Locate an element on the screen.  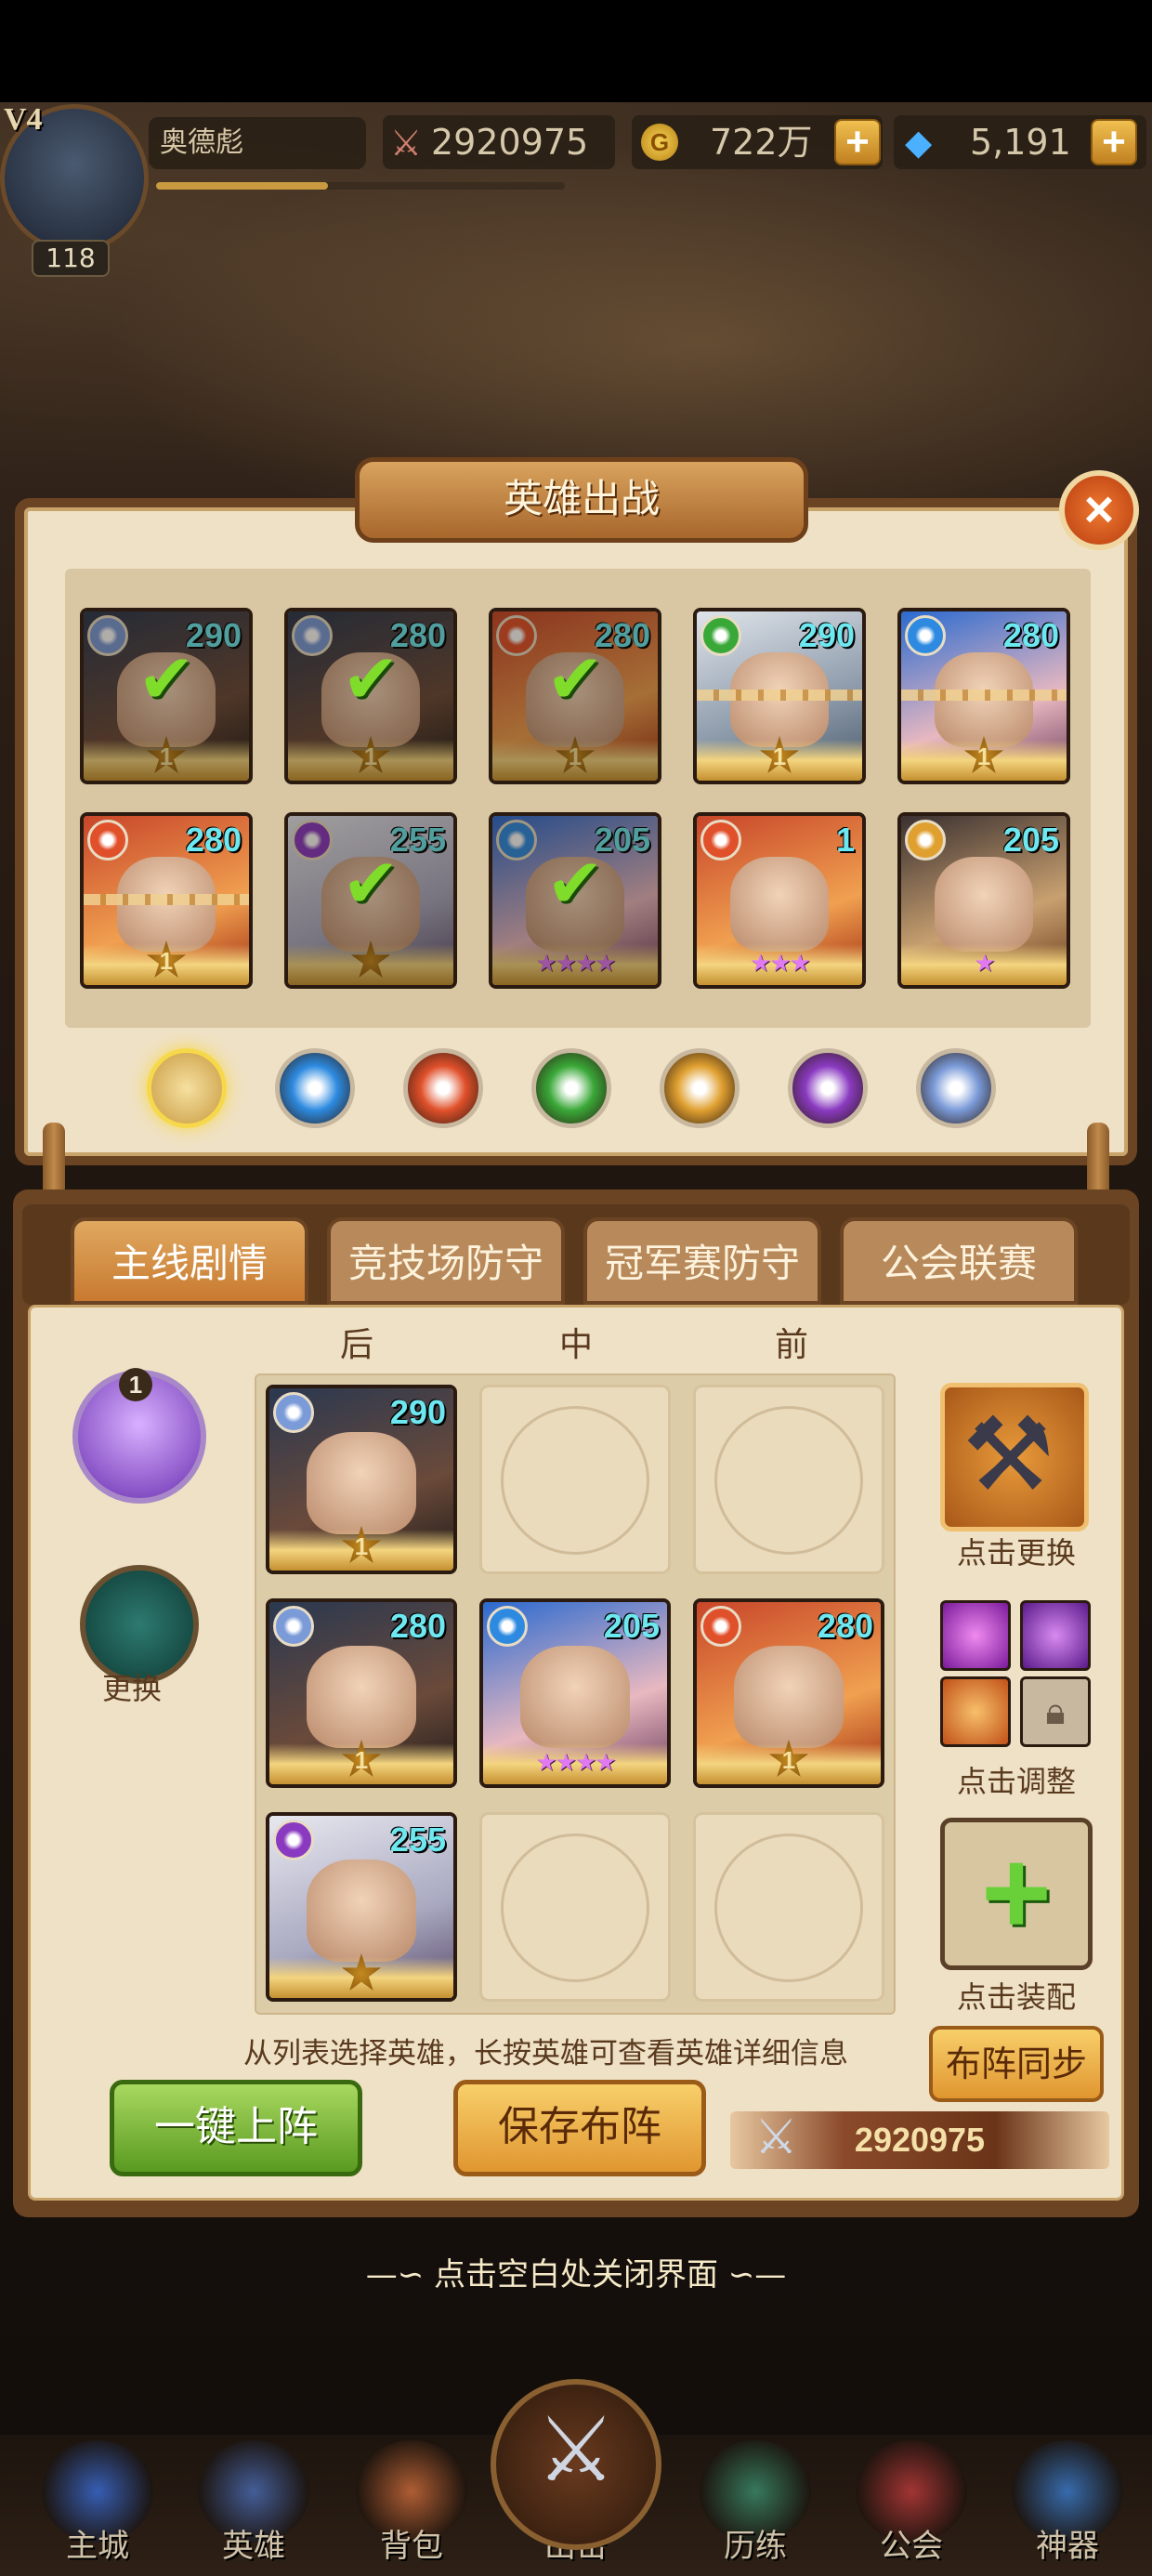
tab-championship-defense: 冠军赛防守 is located at coordinates (702, 1261).